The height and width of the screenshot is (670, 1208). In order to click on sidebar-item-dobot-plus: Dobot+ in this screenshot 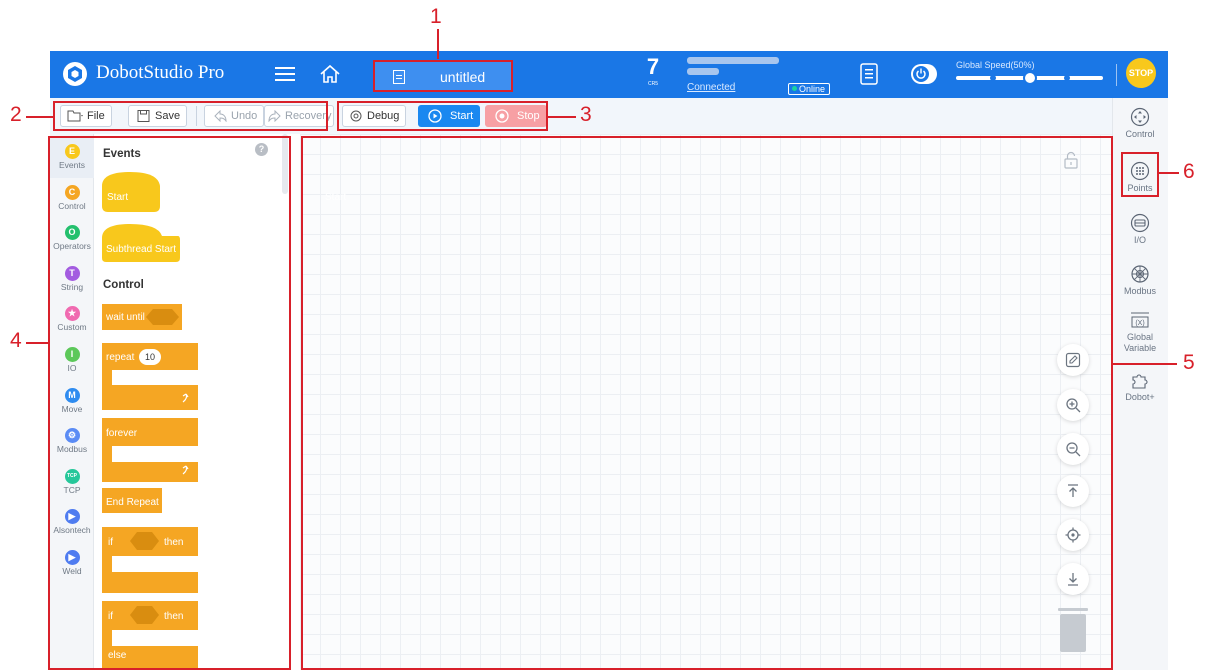, I will do `click(1140, 386)`.